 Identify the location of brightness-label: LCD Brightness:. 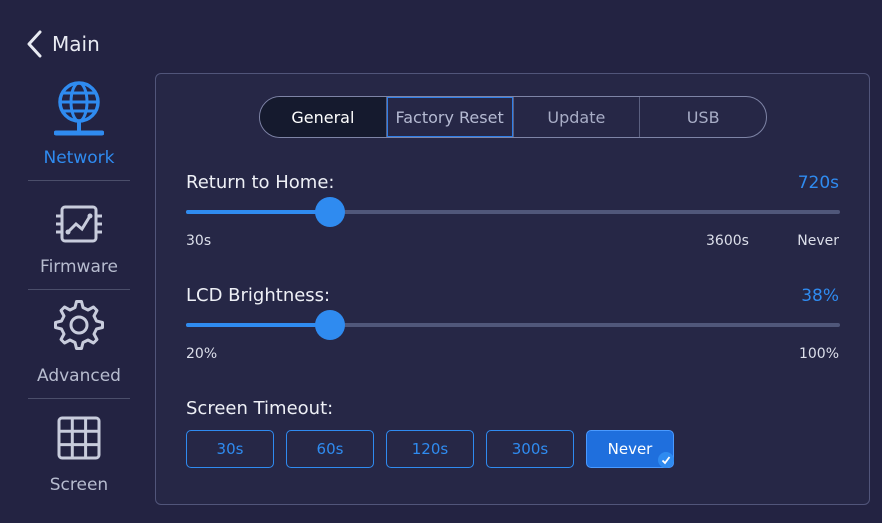
(258, 295).